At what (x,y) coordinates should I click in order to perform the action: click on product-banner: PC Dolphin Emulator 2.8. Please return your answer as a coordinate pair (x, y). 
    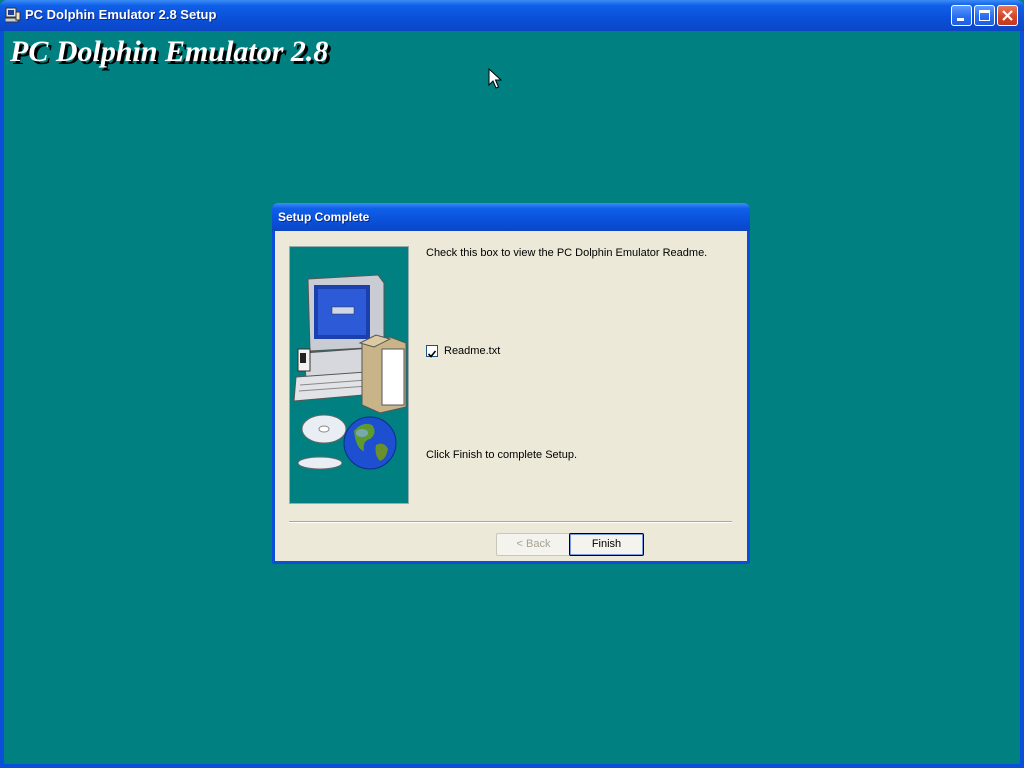
    Looking at the image, I should click on (169, 51).